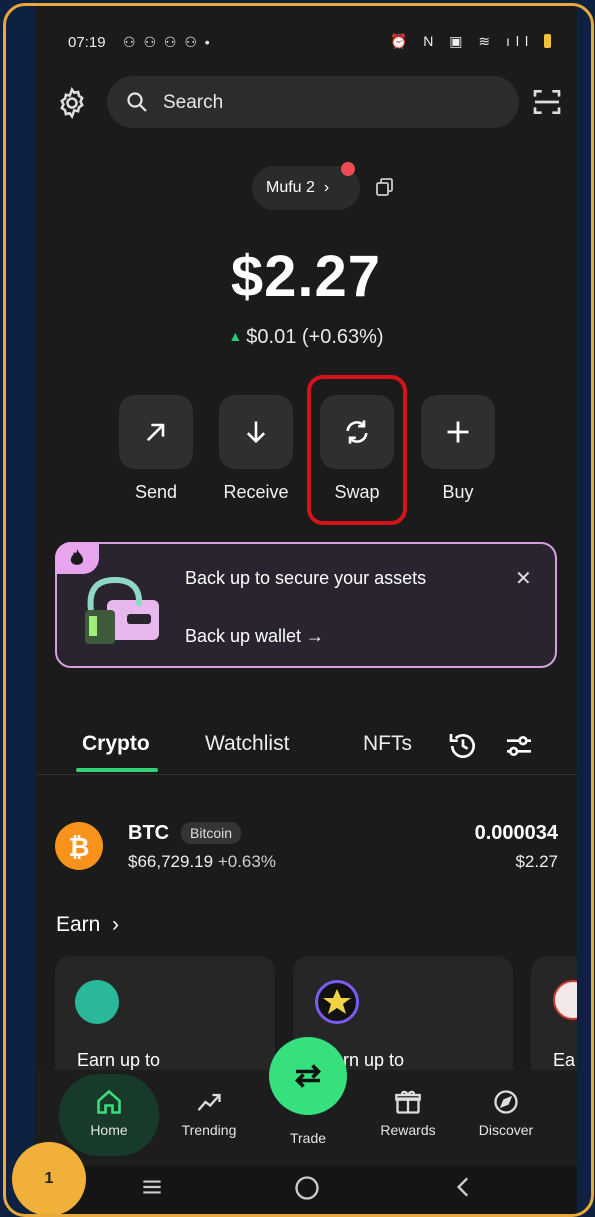 The width and height of the screenshot is (595, 1217). I want to click on nav-trending: Trending, so click(209, 1113).